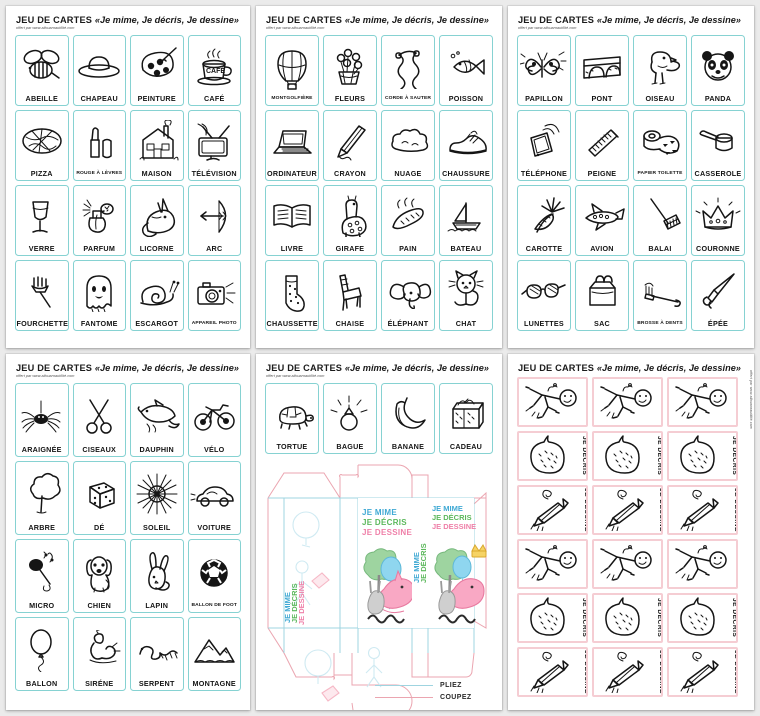 The image size is (760, 716). I want to click on card-label: PAIN, so click(408, 248).